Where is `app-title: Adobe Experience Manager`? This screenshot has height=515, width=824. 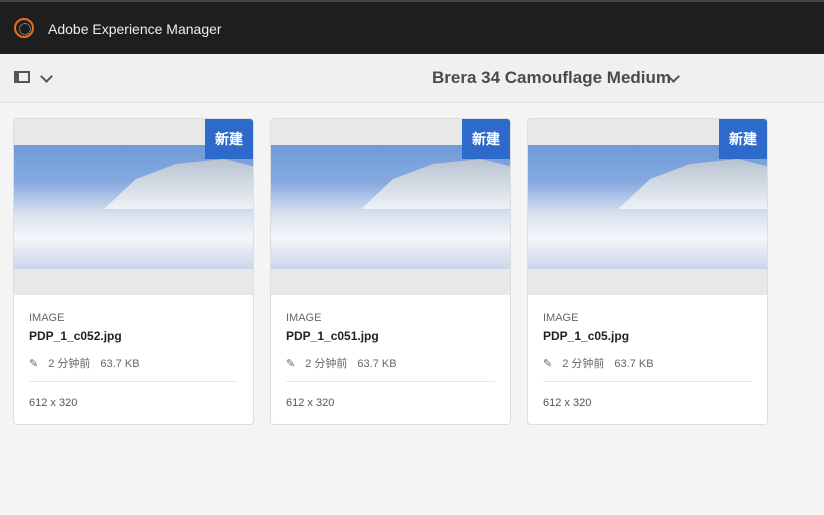 app-title: Adobe Experience Manager is located at coordinates (135, 29).